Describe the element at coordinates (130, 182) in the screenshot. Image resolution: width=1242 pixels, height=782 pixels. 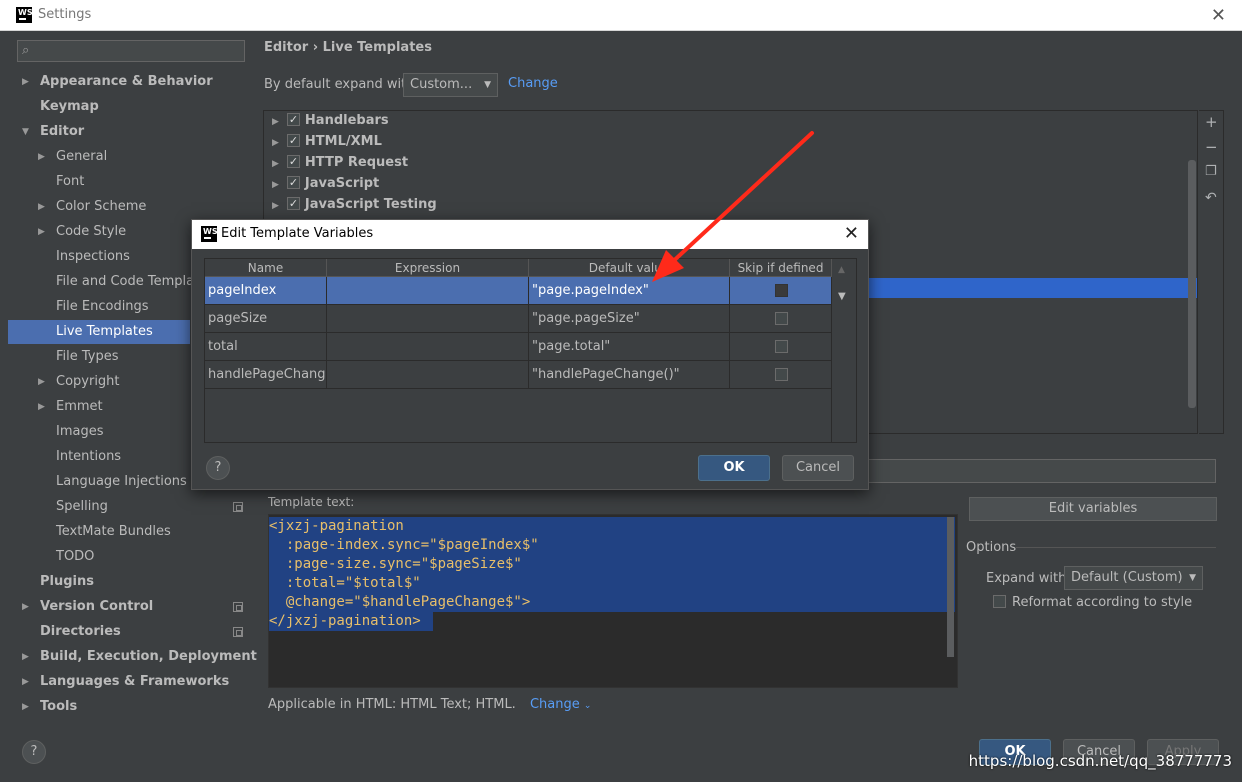
I see `sidebar-item-font: Font` at that location.